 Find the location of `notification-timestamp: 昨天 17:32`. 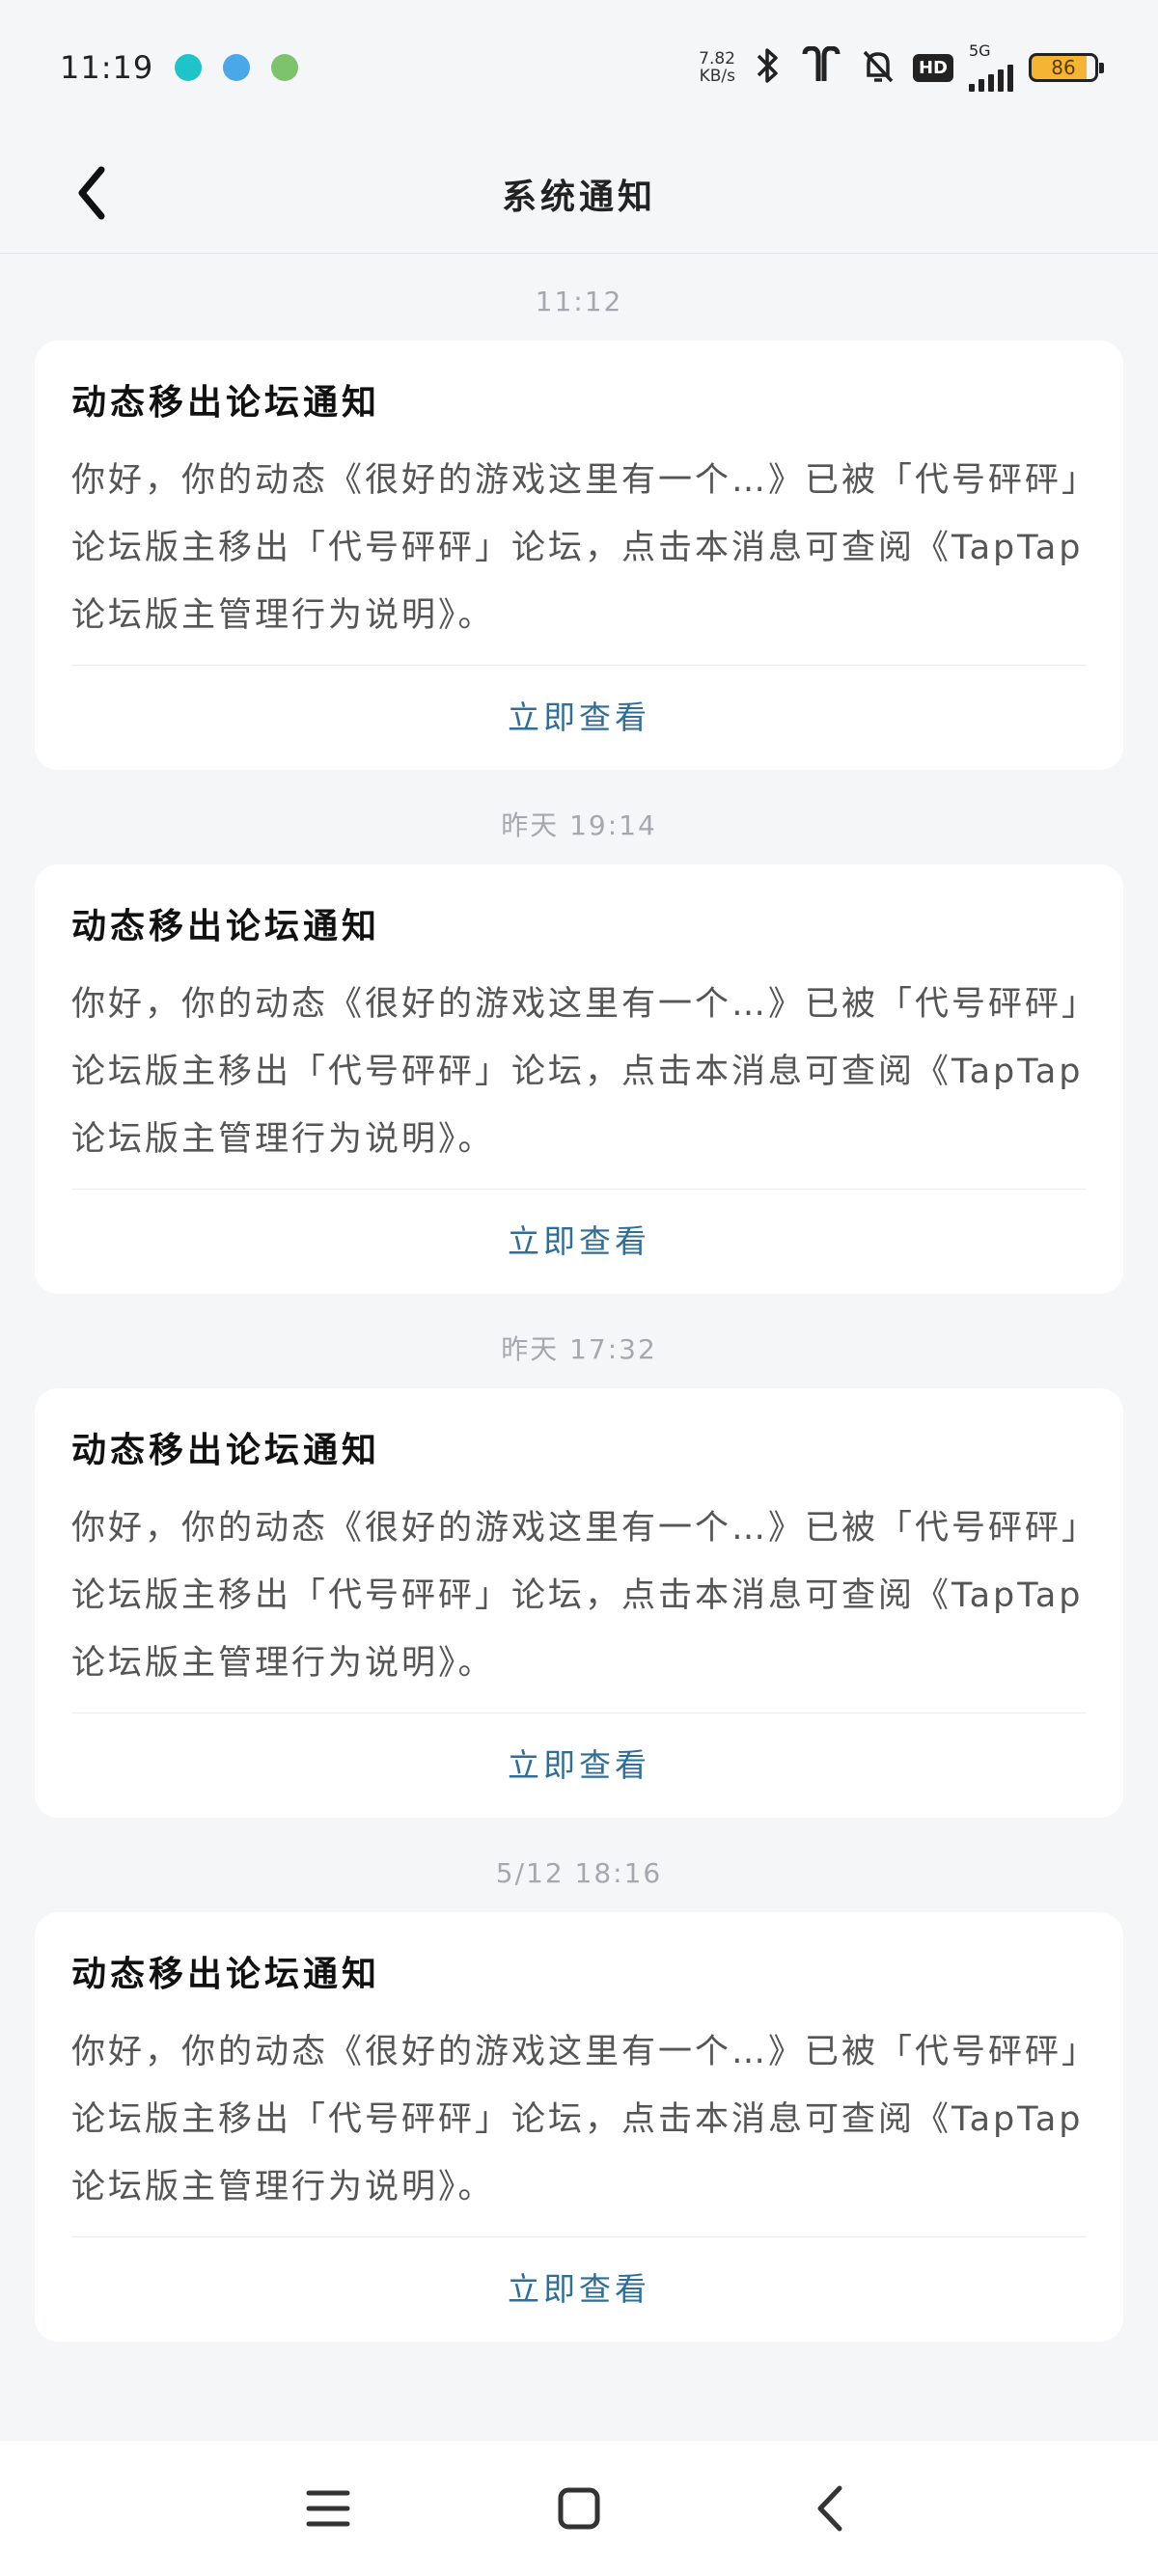

notification-timestamp: 昨天 17:32 is located at coordinates (579, 1349).